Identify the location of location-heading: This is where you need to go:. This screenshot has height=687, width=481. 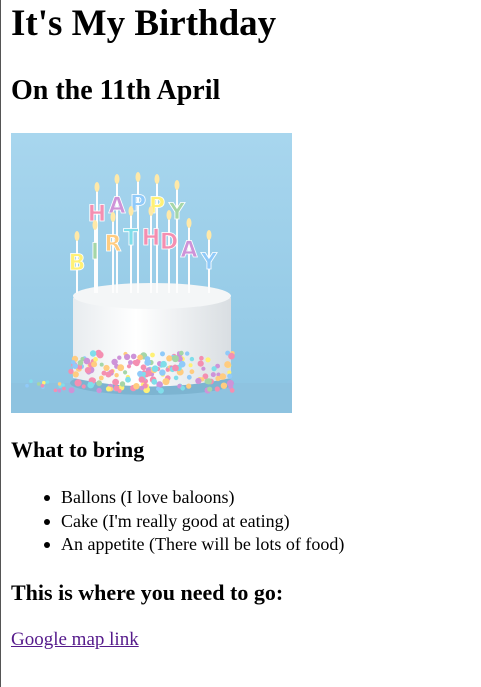
(147, 592).